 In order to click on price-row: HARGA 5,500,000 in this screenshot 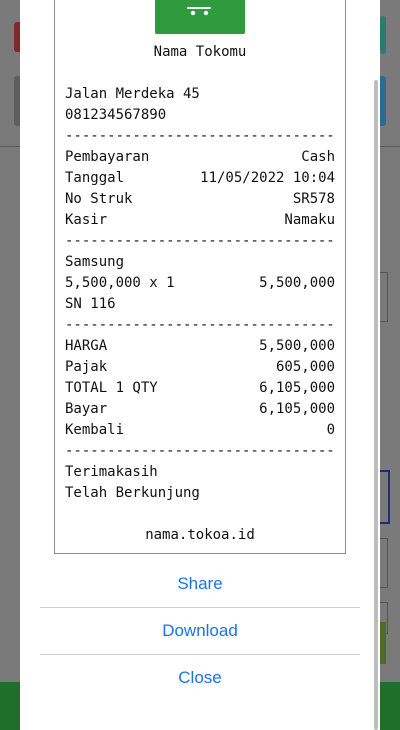, I will do `click(200, 346)`.